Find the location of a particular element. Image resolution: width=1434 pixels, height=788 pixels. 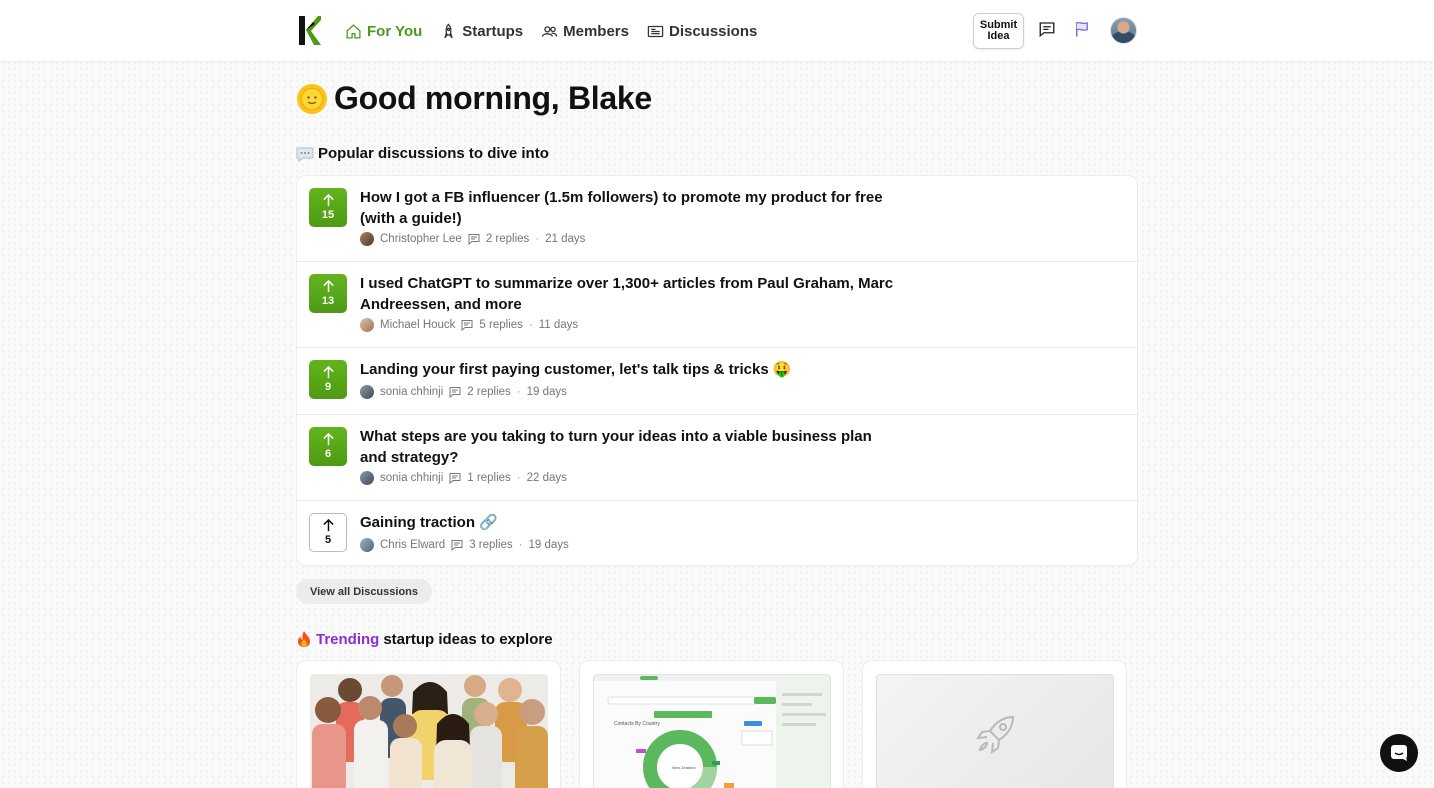

nav-discussions-label: Discussions is located at coordinates (713, 31).